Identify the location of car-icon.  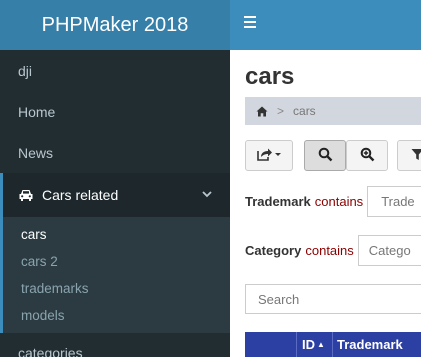
(26, 195).